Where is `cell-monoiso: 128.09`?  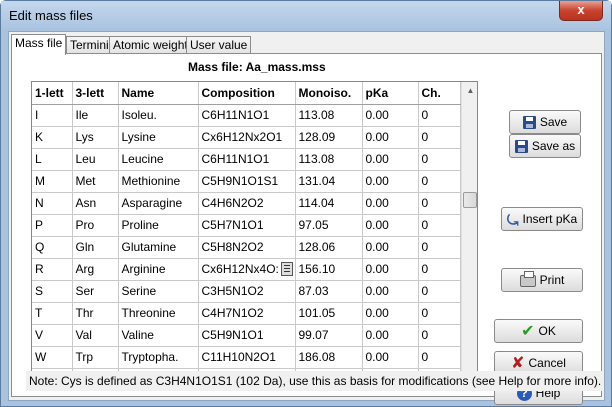
cell-monoiso: 128.09 is located at coordinates (329, 137).